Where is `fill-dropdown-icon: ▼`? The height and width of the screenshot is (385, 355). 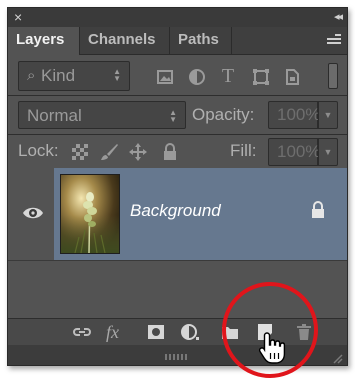 fill-dropdown-icon: ▼ is located at coordinates (328, 152).